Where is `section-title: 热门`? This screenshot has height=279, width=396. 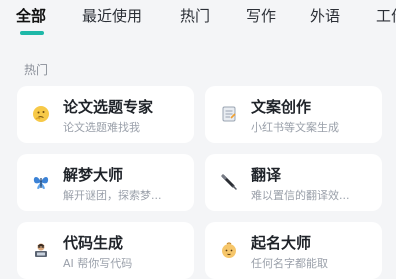 section-title: 热门 is located at coordinates (36, 70).